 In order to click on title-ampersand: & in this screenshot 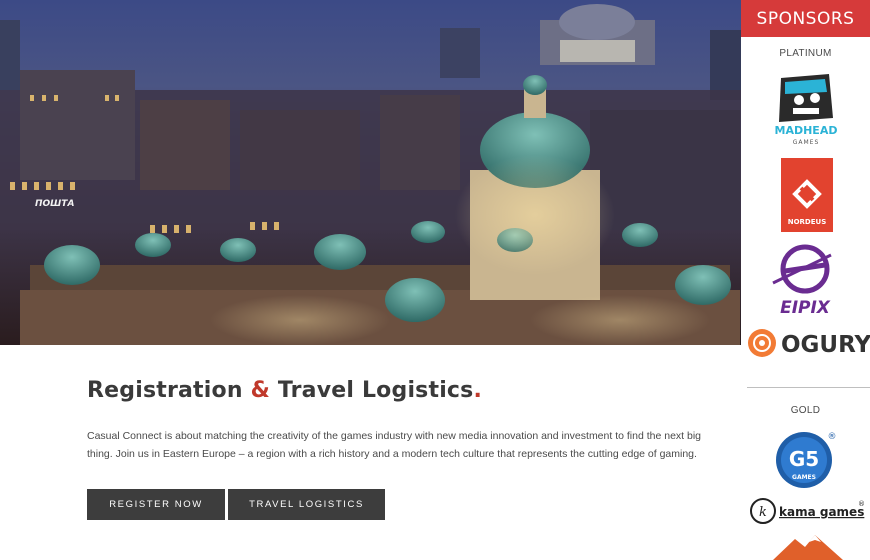, I will do `click(260, 390)`.